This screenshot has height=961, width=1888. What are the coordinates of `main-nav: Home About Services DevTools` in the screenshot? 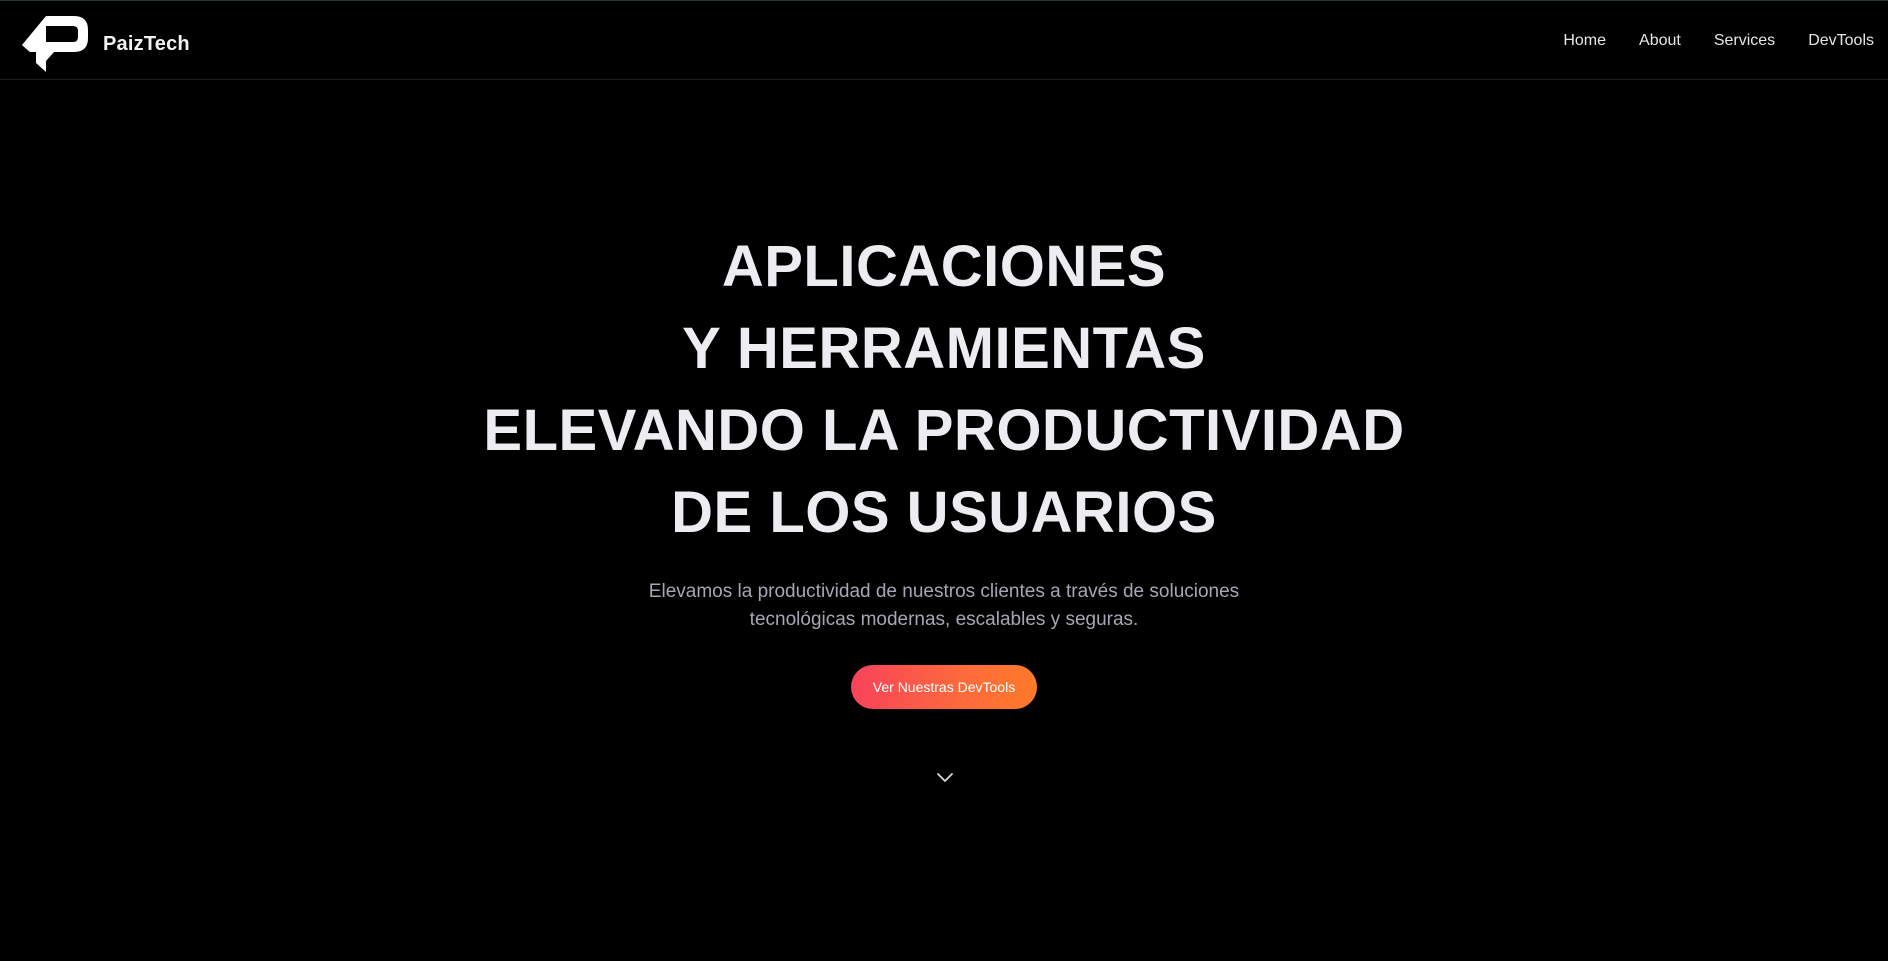 It's located at (1702, 41).